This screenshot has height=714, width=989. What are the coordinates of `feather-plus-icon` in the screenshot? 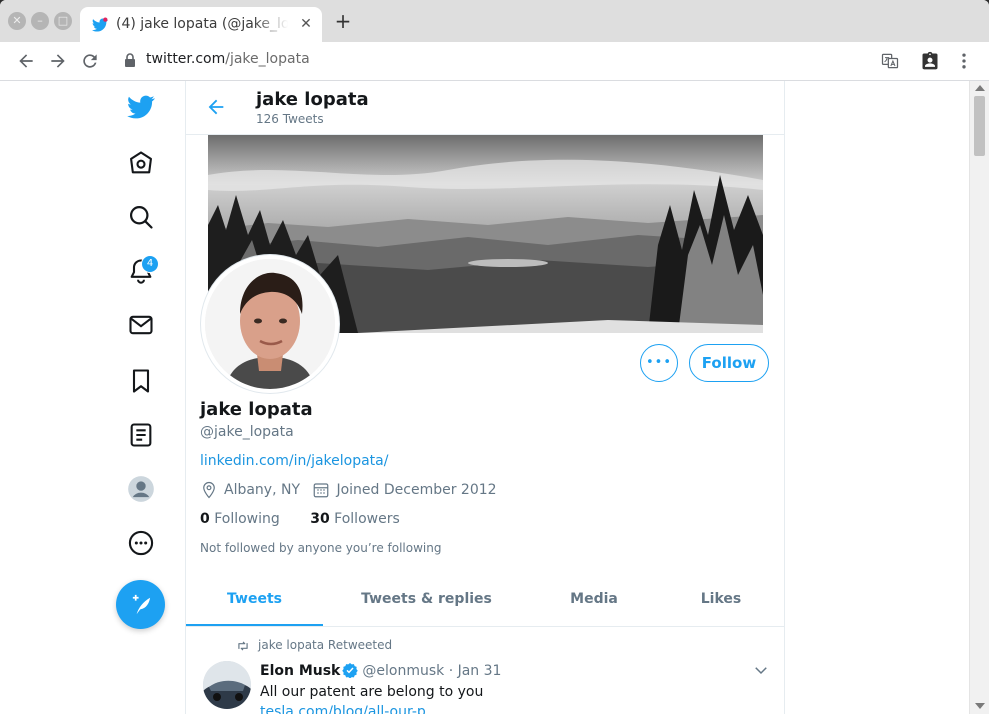 It's located at (141, 604).